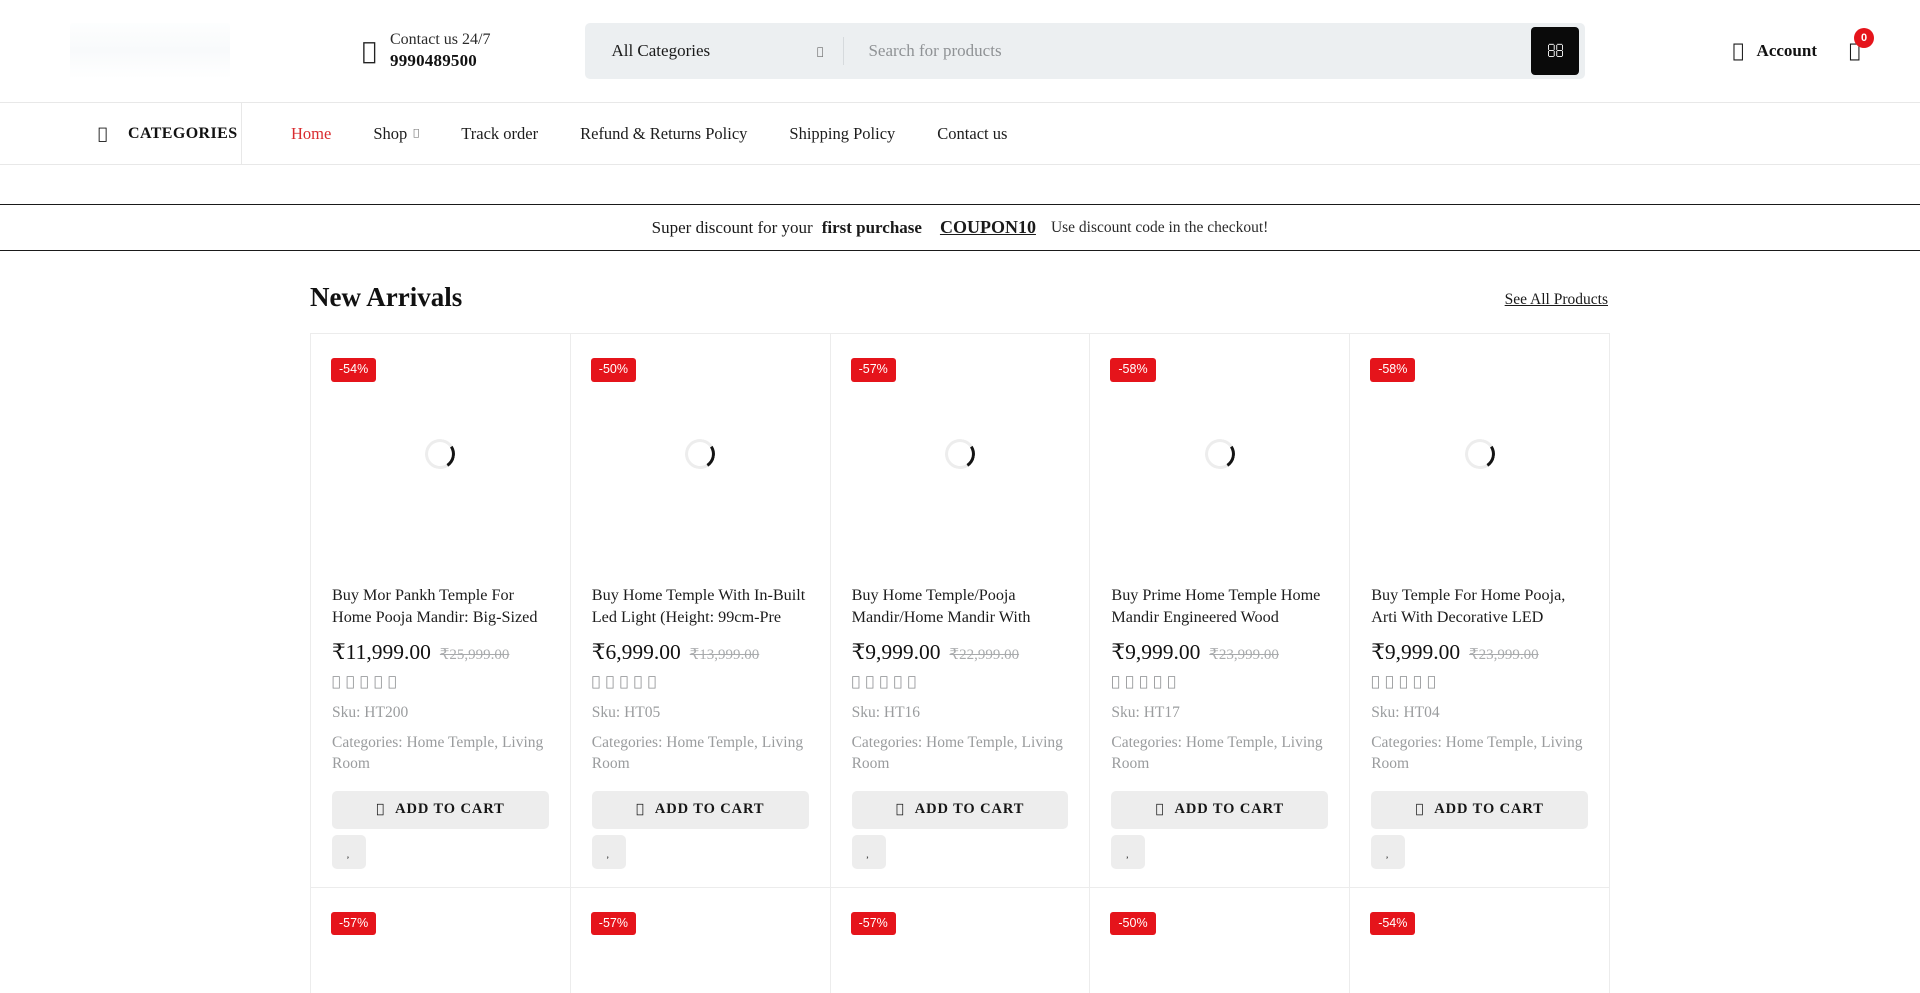 The width and height of the screenshot is (1920, 993). What do you see at coordinates (354, 923) in the screenshot?
I see `discount-badge: -57%` at bounding box center [354, 923].